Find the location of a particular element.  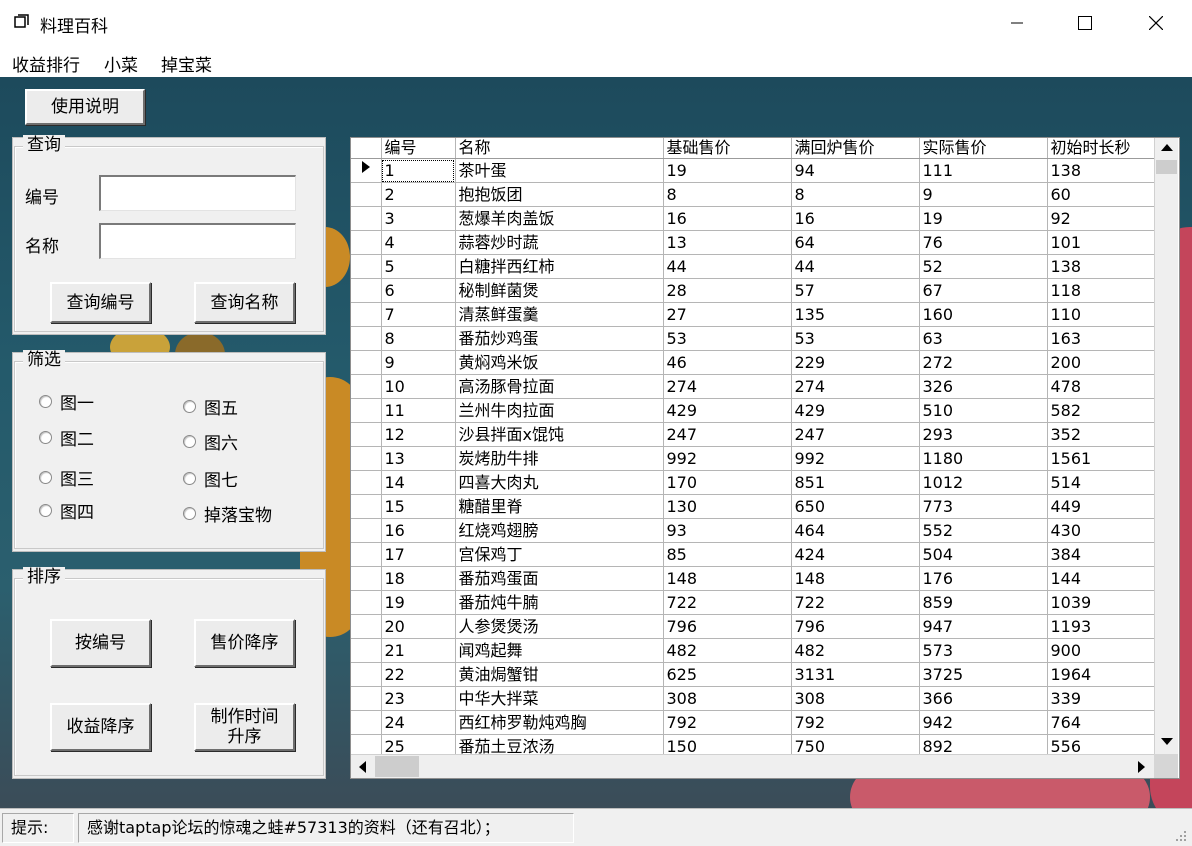

menu-side-dishes: 小菜 is located at coordinates (121, 63).